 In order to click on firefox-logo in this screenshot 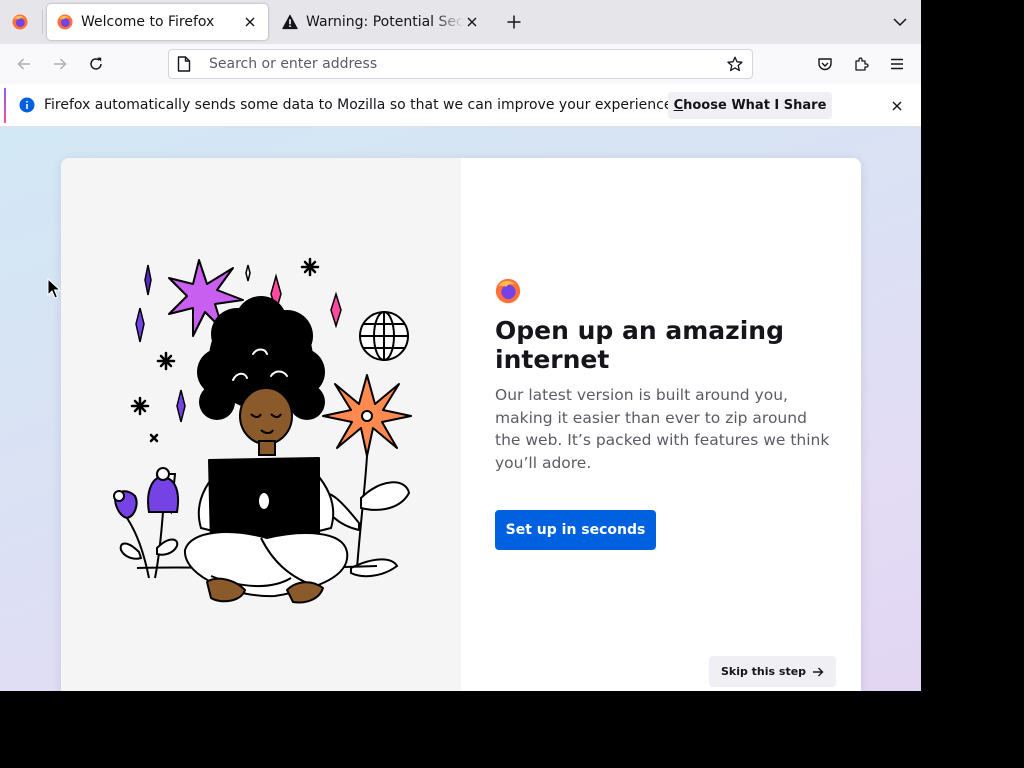, I will do `click(508, 293)`.